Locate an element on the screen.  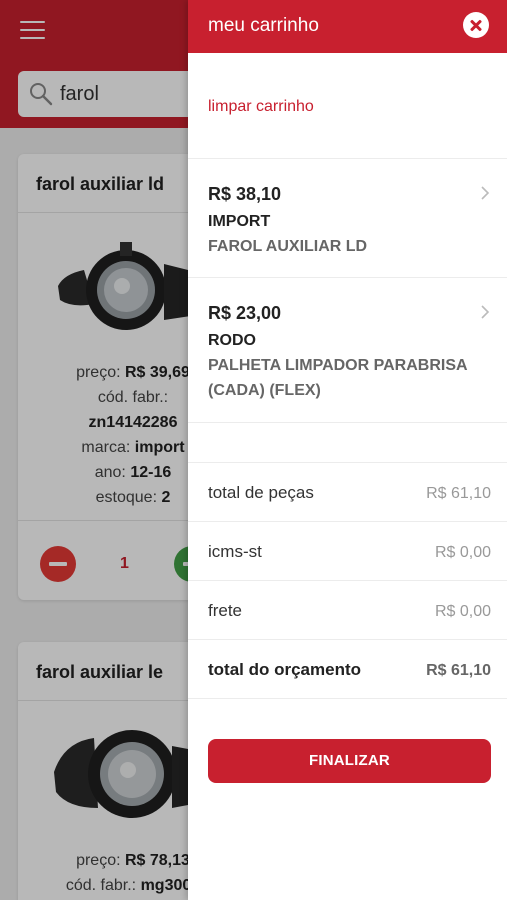
summary-quote-total: total do orçamento R$ 61,10 is located at coordinates (349, 669).